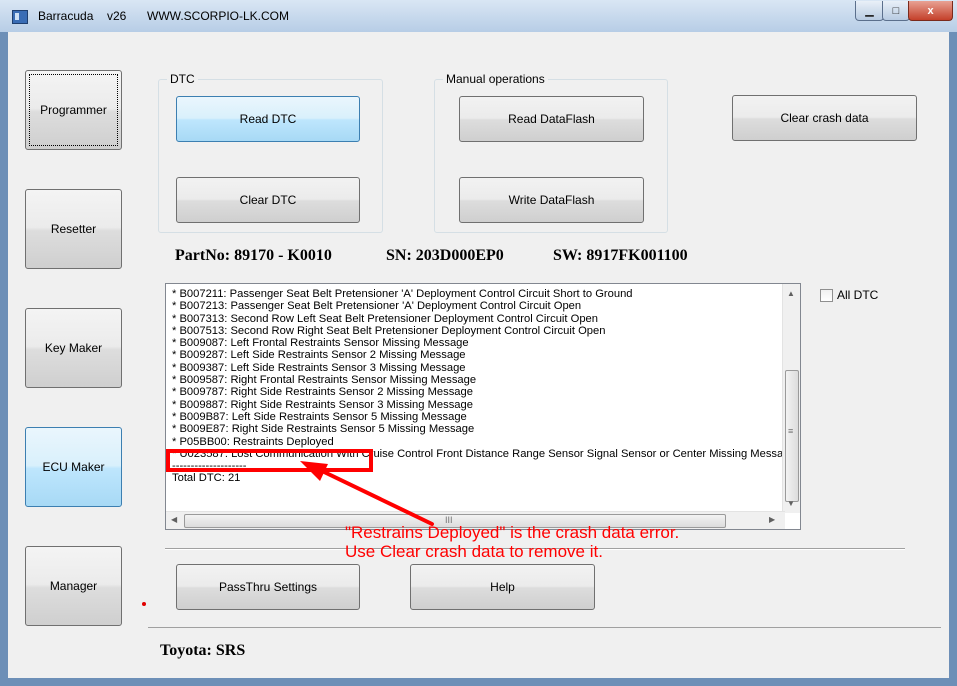 The height and width of the screenshot is (686, 957). What do you see at coordinates (117, 16) in the screenshot?
I see `app-version: v26` at bounding box center [117, 16].